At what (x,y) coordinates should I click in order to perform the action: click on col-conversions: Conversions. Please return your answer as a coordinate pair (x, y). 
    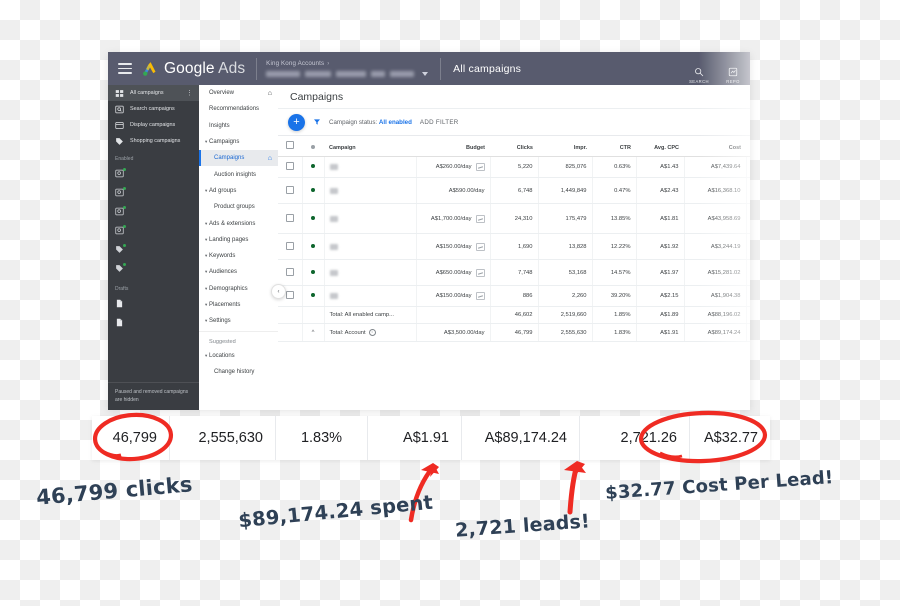
    Looking at the image, I should click on (748, 146).